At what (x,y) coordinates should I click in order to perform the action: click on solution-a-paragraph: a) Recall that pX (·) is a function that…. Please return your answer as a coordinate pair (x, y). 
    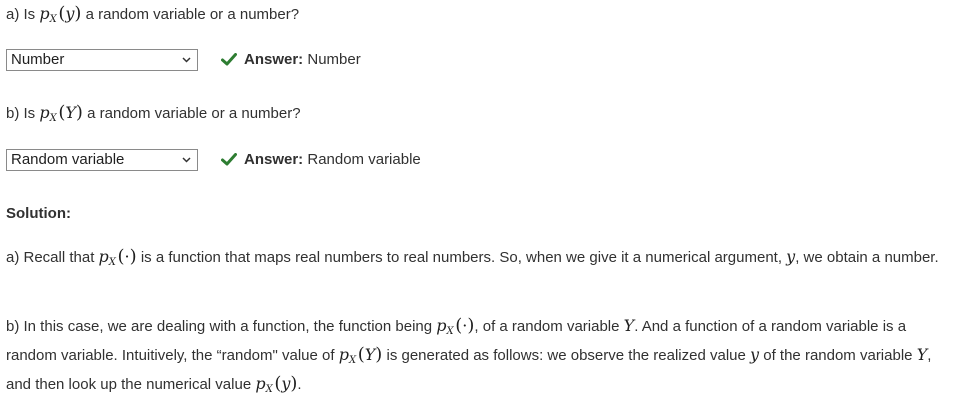
    Looking at the image, I should click on (472, 257).